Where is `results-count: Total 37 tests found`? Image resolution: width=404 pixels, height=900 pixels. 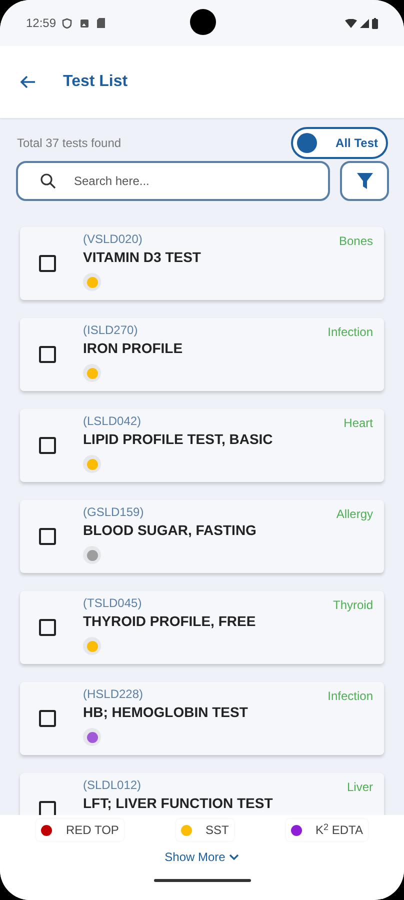
results-count: Total 37 tests found is located at coordinates (69, 143).